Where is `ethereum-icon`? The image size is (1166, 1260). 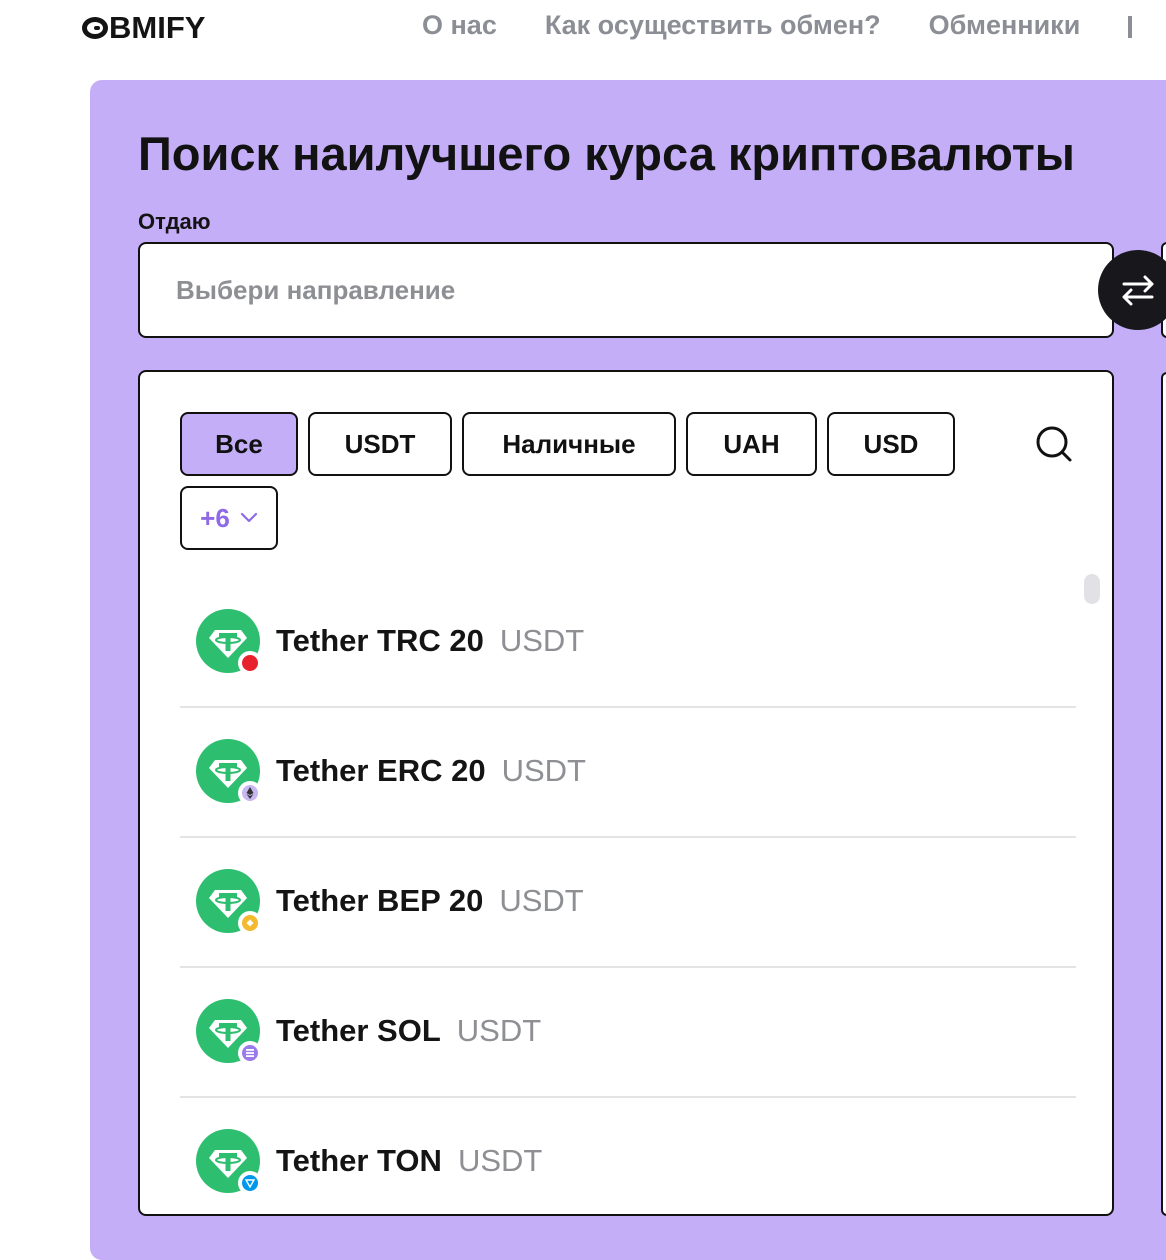 ethereum-icon is located at coordinates (250, 793).